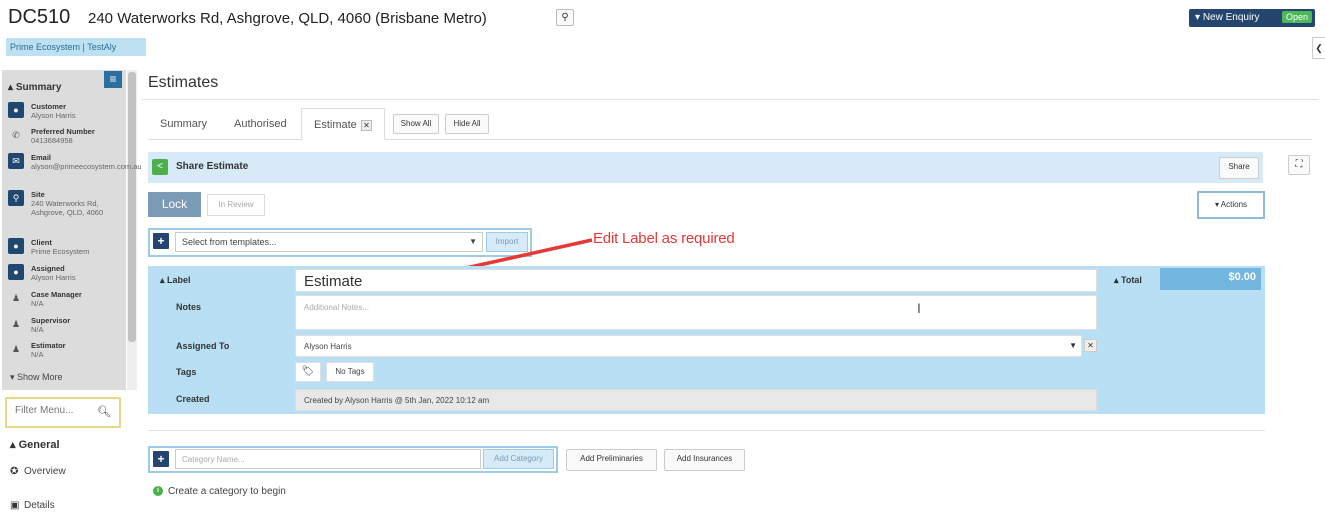 This screenshot has width=1325, height=526. I want to click on menu-toggle-button: ≡, so click(113, 79).